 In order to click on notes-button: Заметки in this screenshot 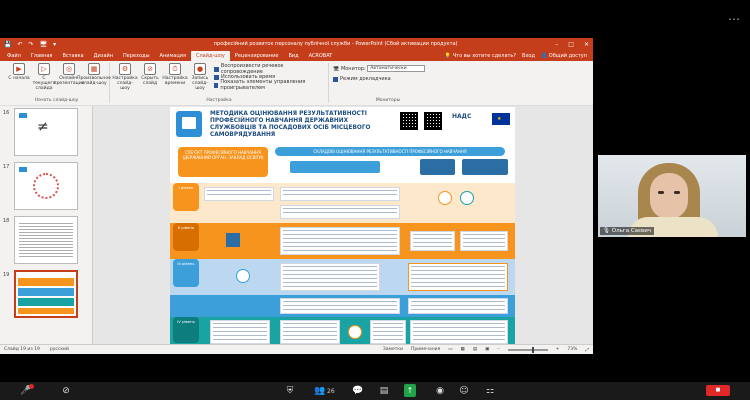, I will do `click(393, 349)`.